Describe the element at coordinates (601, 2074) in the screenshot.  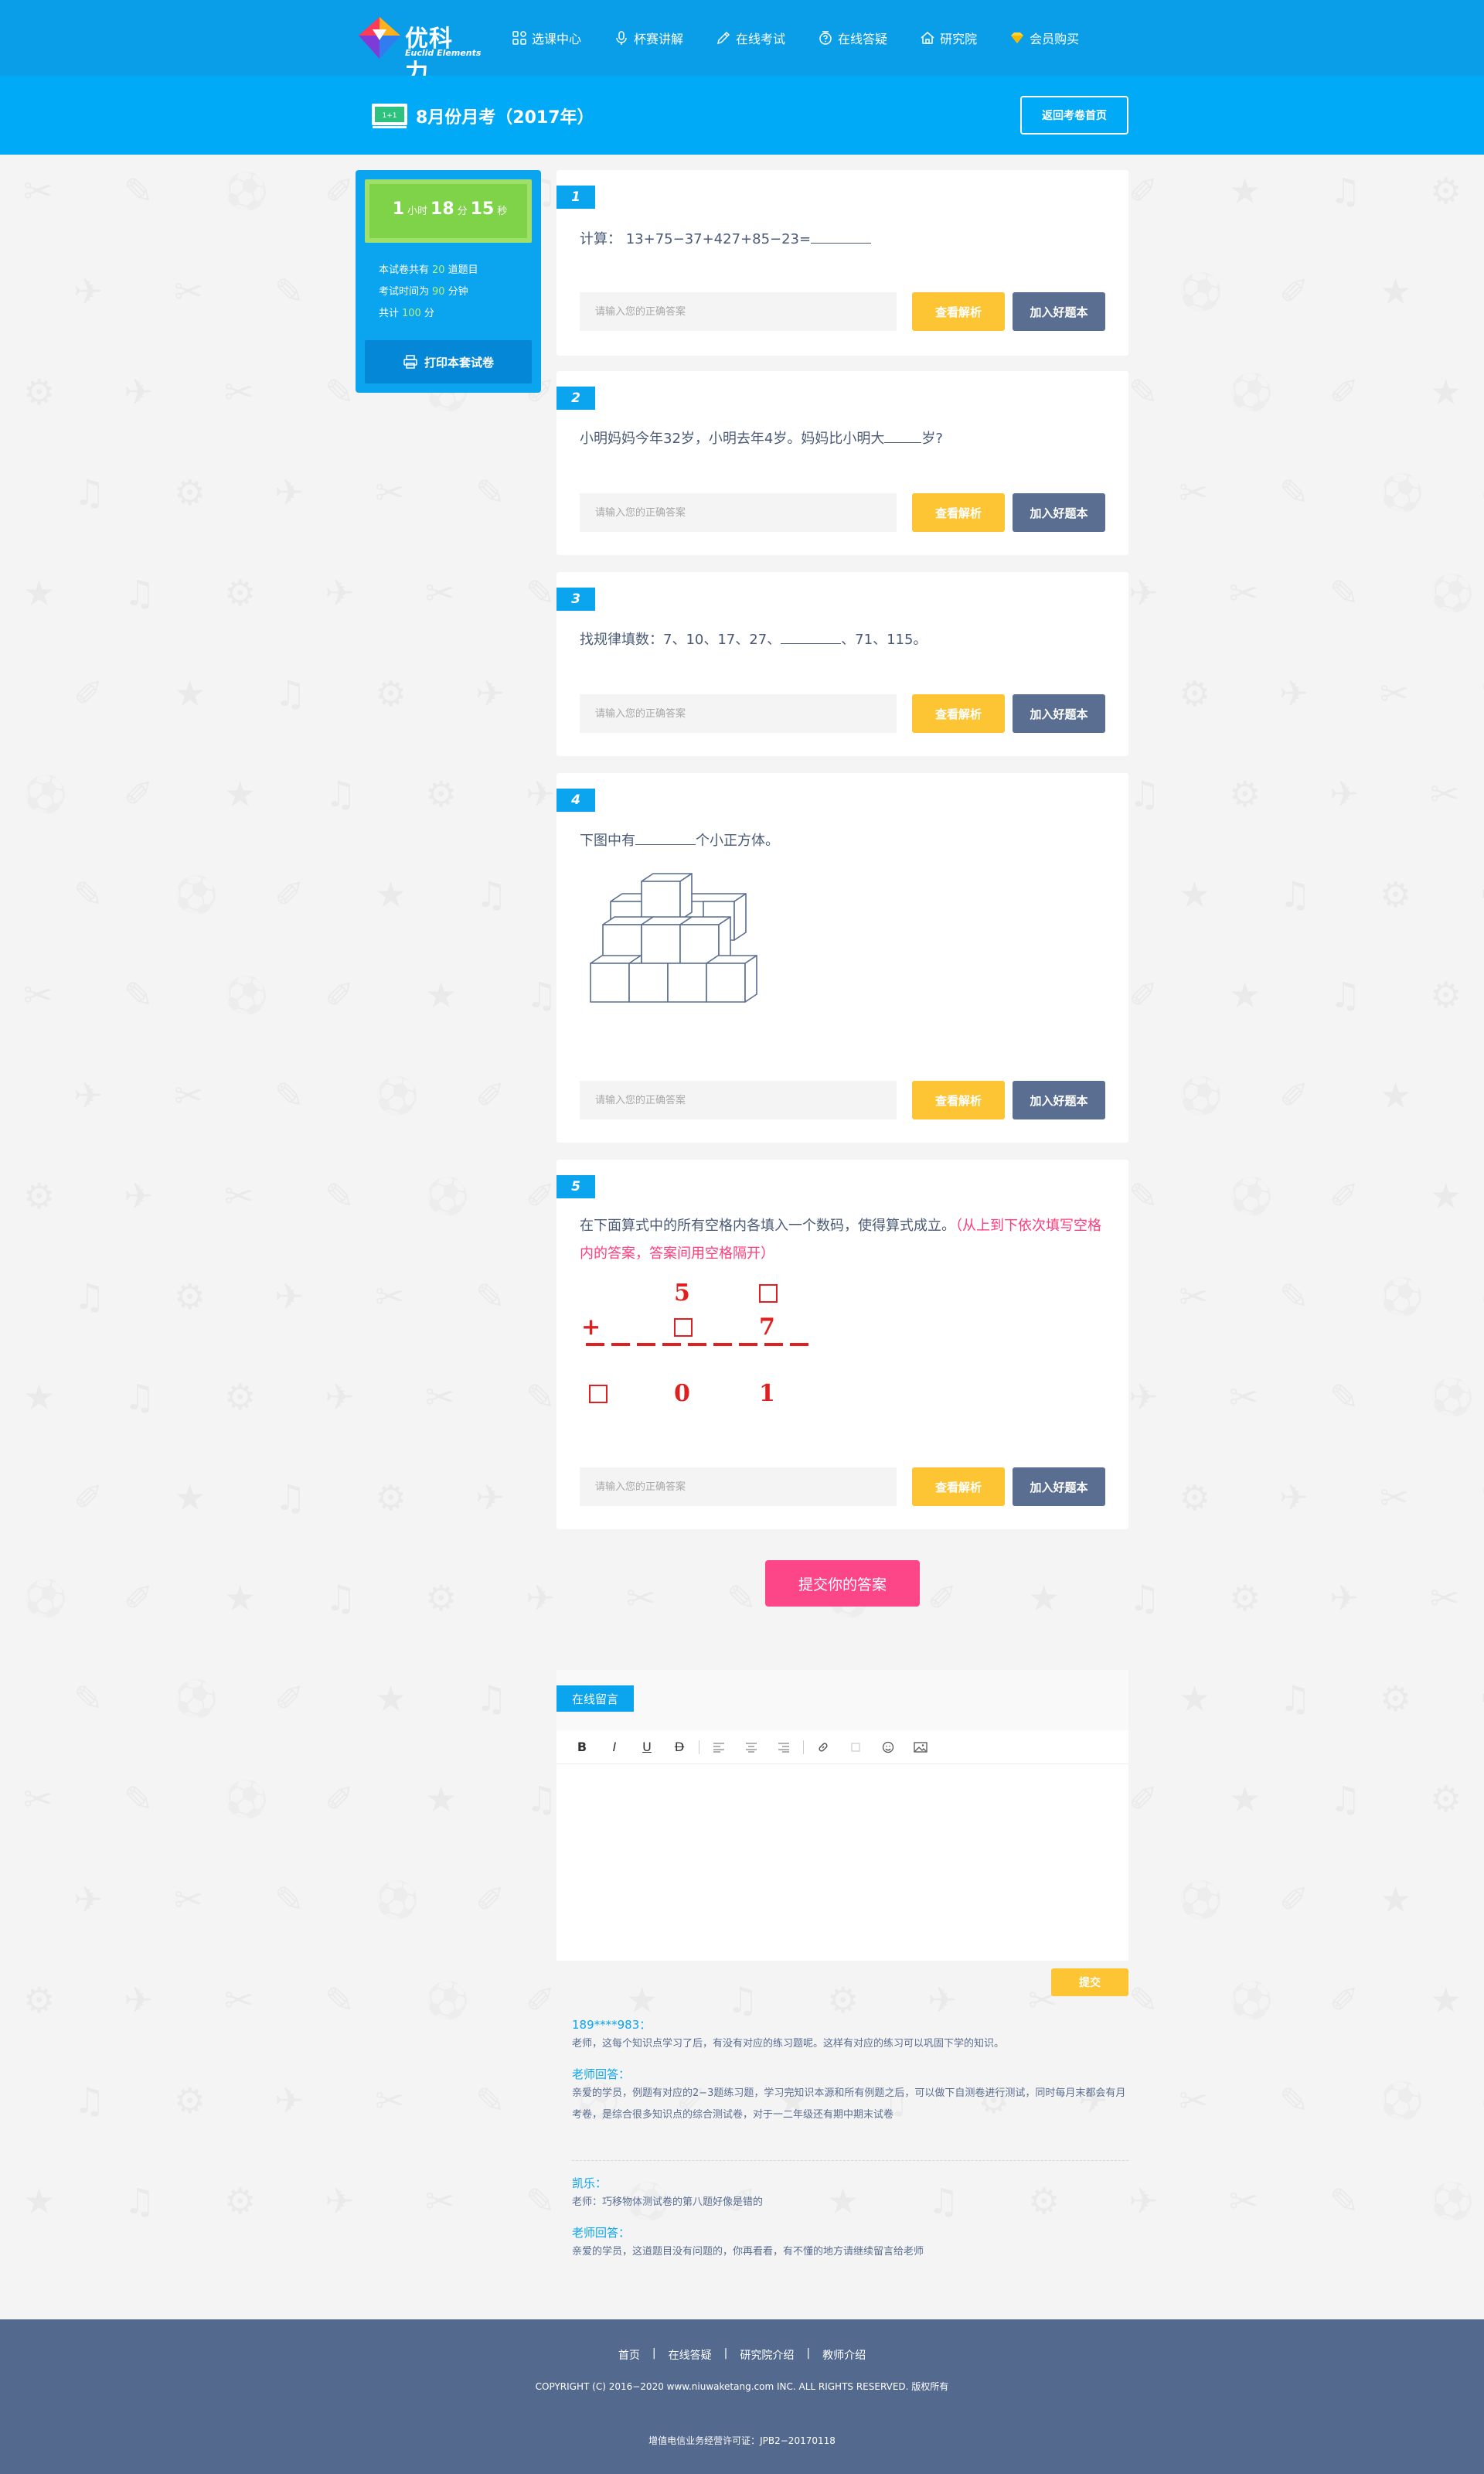
I see `teacher-reply-label: 老师回答：` at that location.